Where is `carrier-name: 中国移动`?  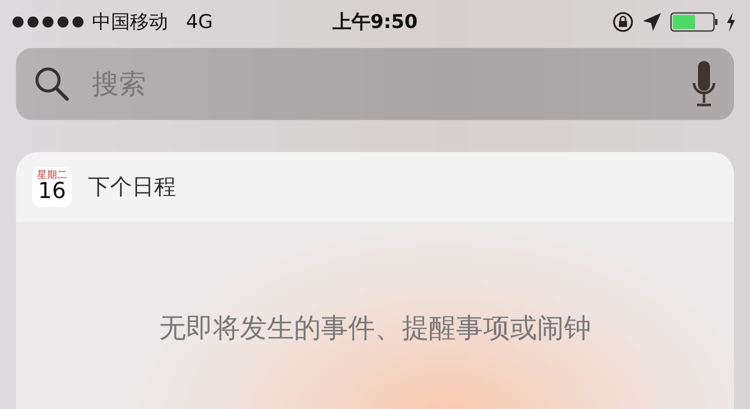
carrier-name: 中国移动 is located at coordinates (130, 22).